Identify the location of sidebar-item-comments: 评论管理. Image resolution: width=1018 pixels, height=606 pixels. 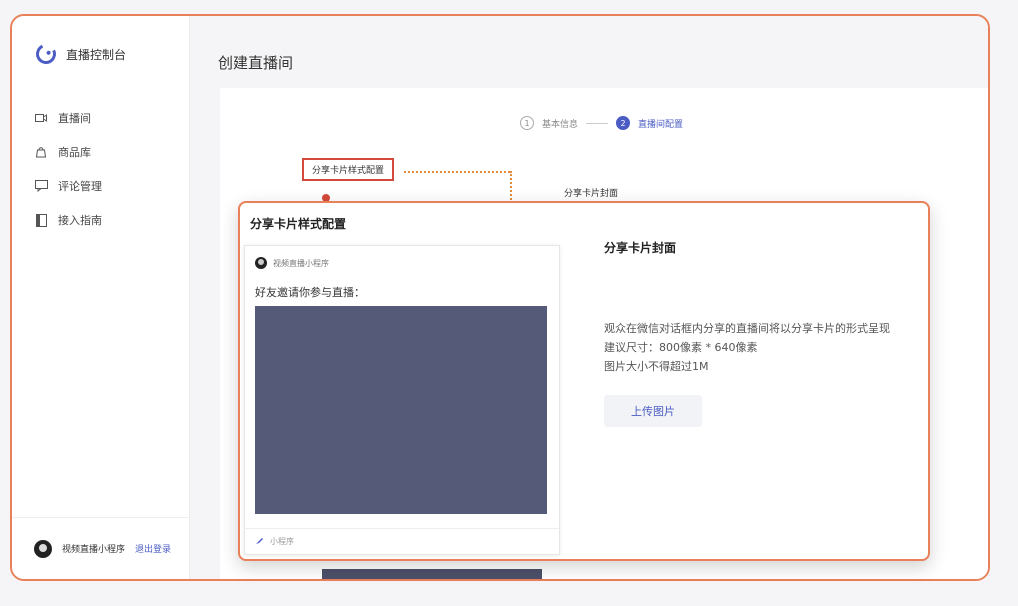
(68, 186).